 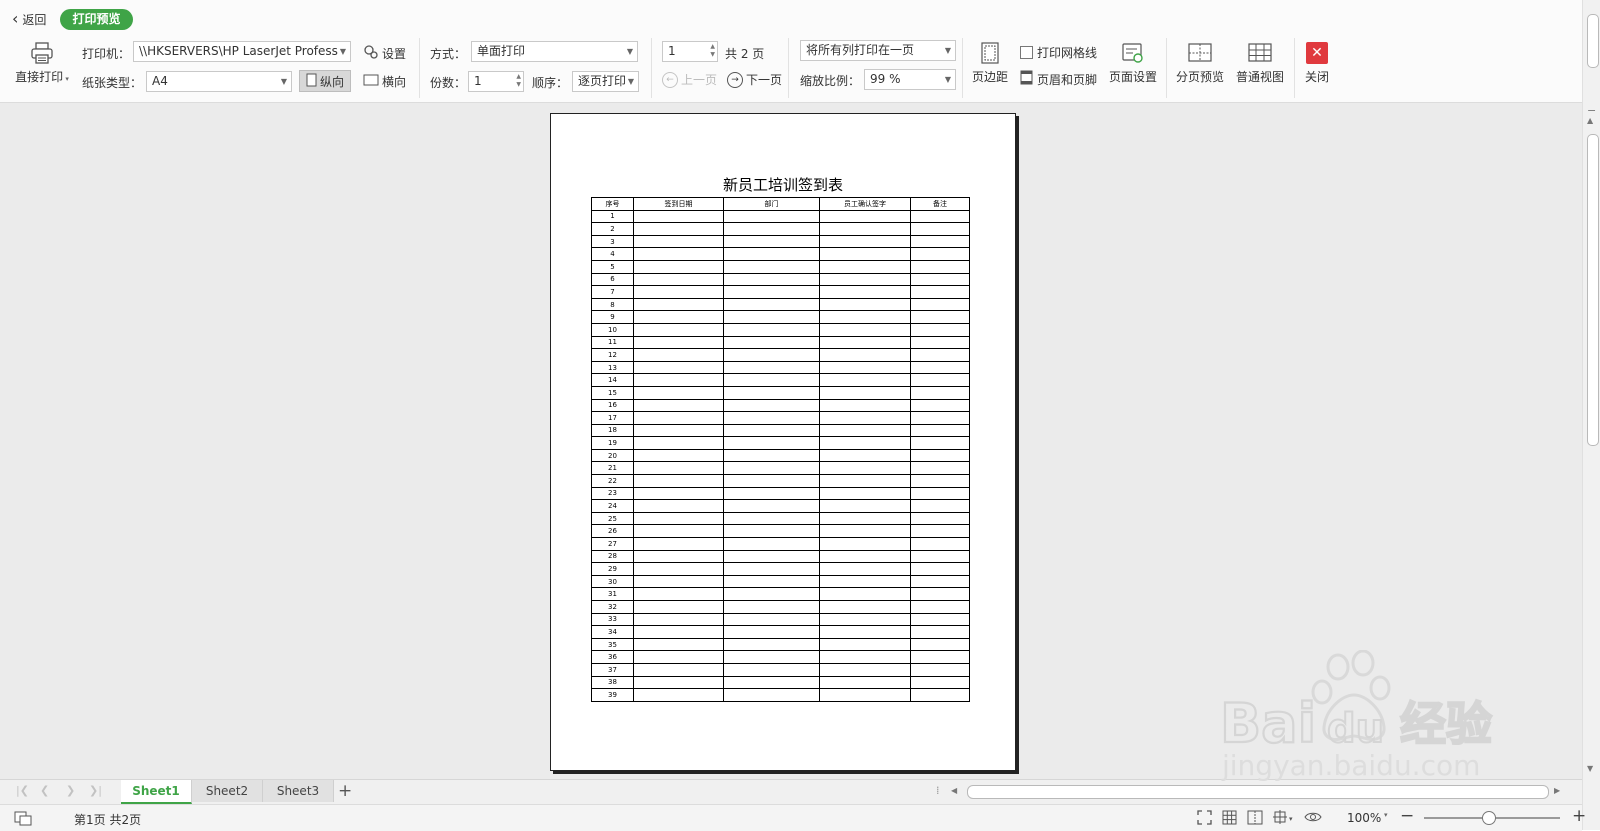 What do you see at coordinates (44, 790) in the screenshot?
I see `prev-sheet-icon: ❮` at bounding box center [44, 790].